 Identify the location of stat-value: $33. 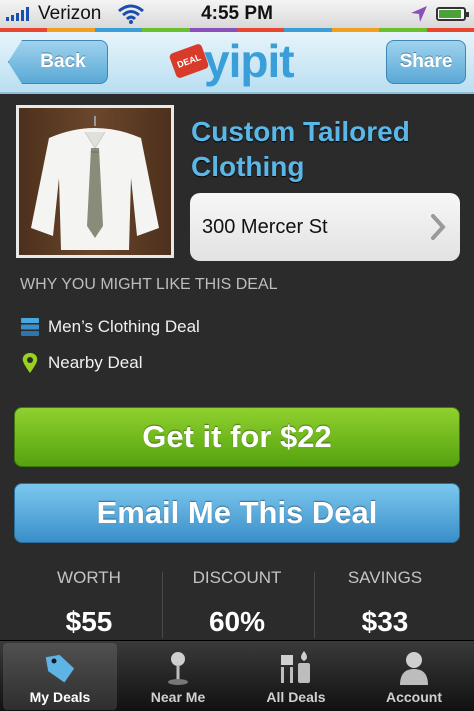
(385, 621).